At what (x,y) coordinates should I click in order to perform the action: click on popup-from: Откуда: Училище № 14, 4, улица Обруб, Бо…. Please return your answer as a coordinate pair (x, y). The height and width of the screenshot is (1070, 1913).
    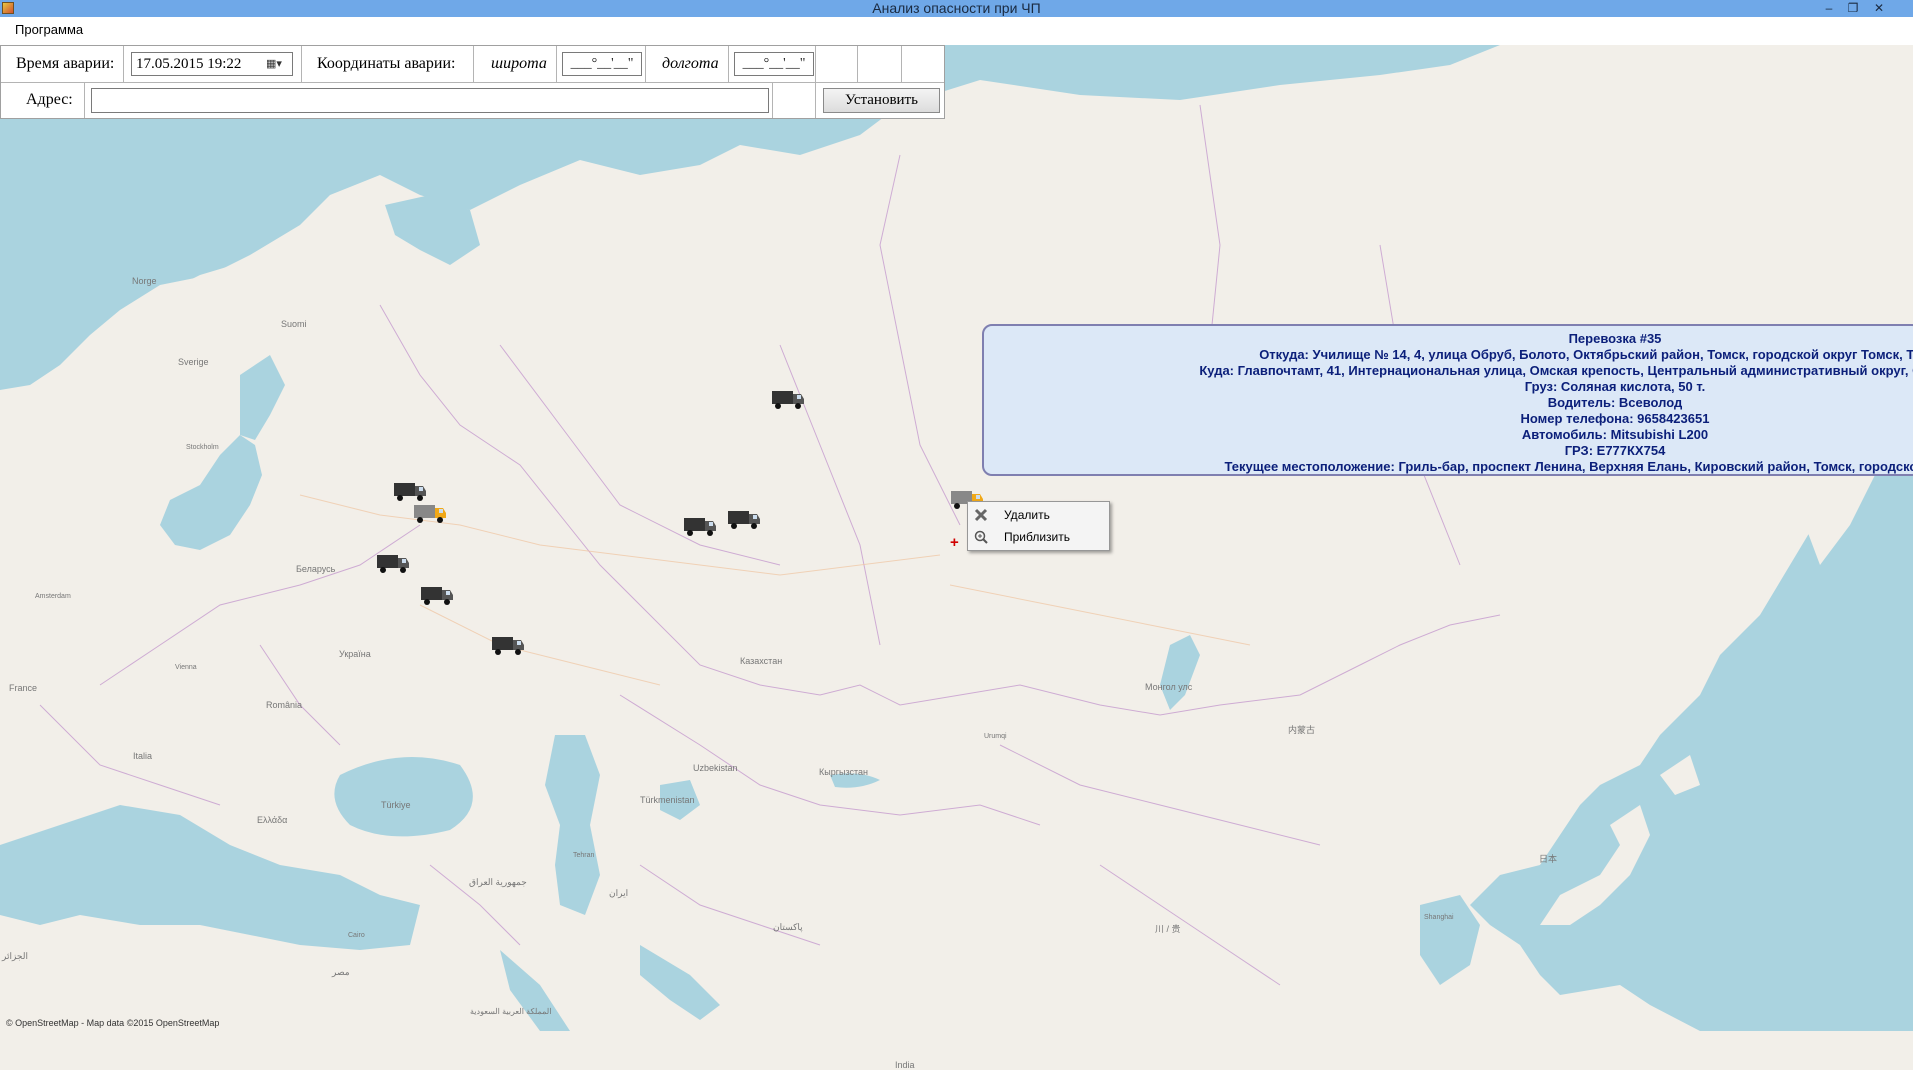
    Looking at the image, I should click on (1586, 354).